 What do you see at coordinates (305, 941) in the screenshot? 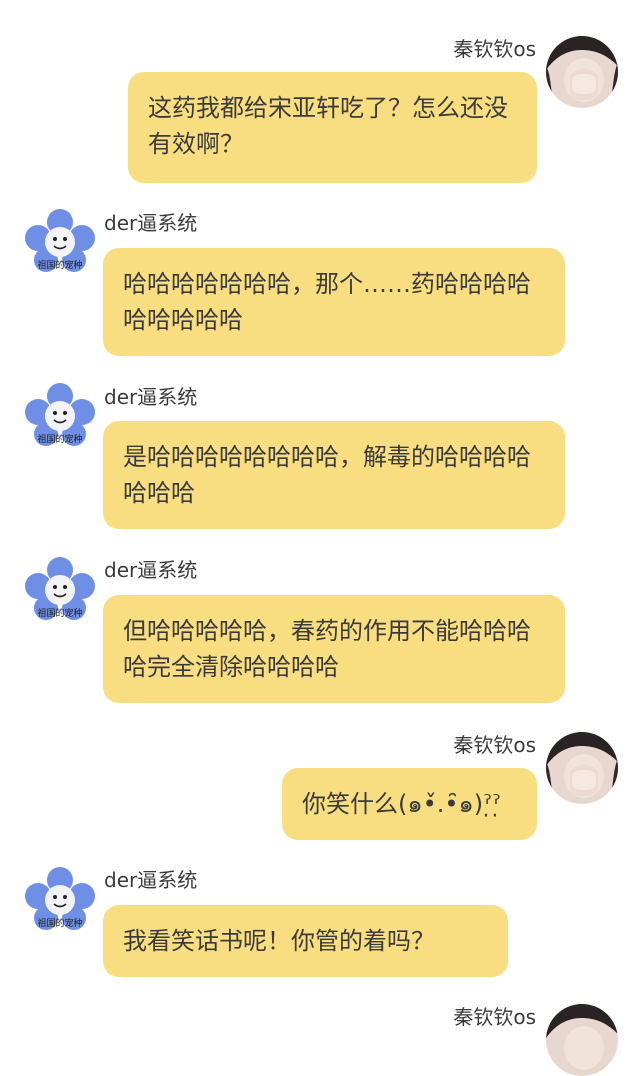
I see `message-bubble: 我看笑话书呢！你管的着吗？` at bounding box center [305, 941].